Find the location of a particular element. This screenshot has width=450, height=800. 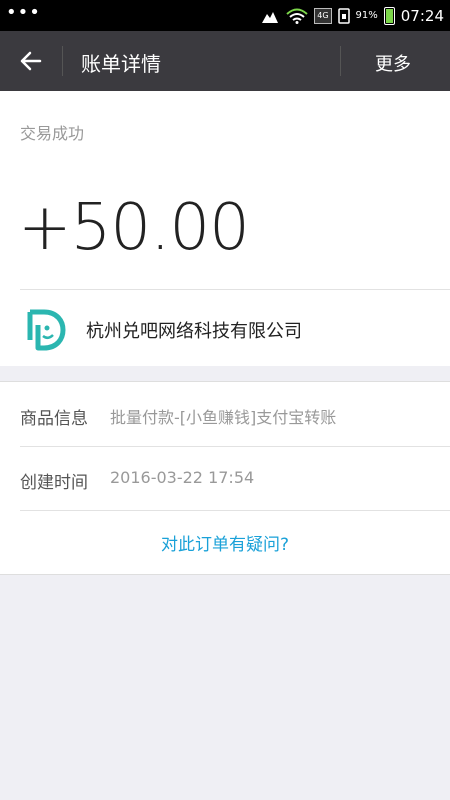

signal-icon: 4G is located at coordinates (323, 15).